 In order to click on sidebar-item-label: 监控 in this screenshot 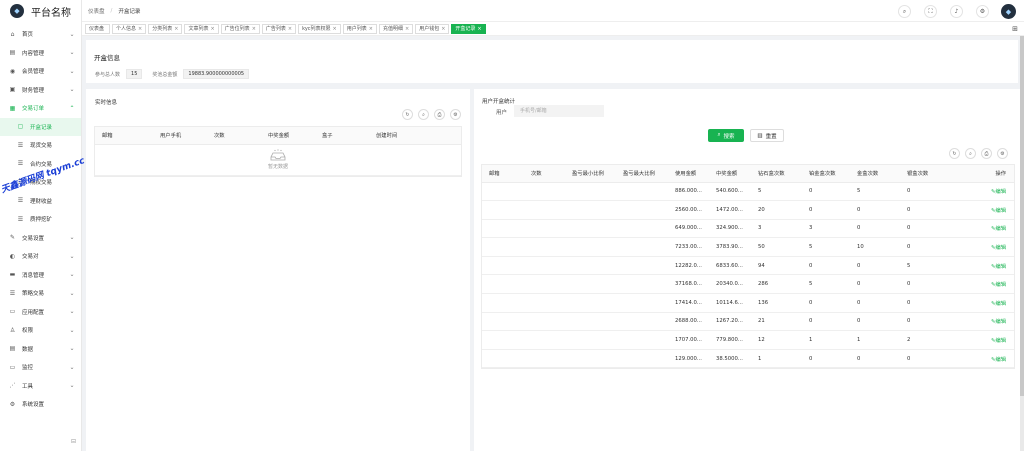, I will do `click(28, 368)`.